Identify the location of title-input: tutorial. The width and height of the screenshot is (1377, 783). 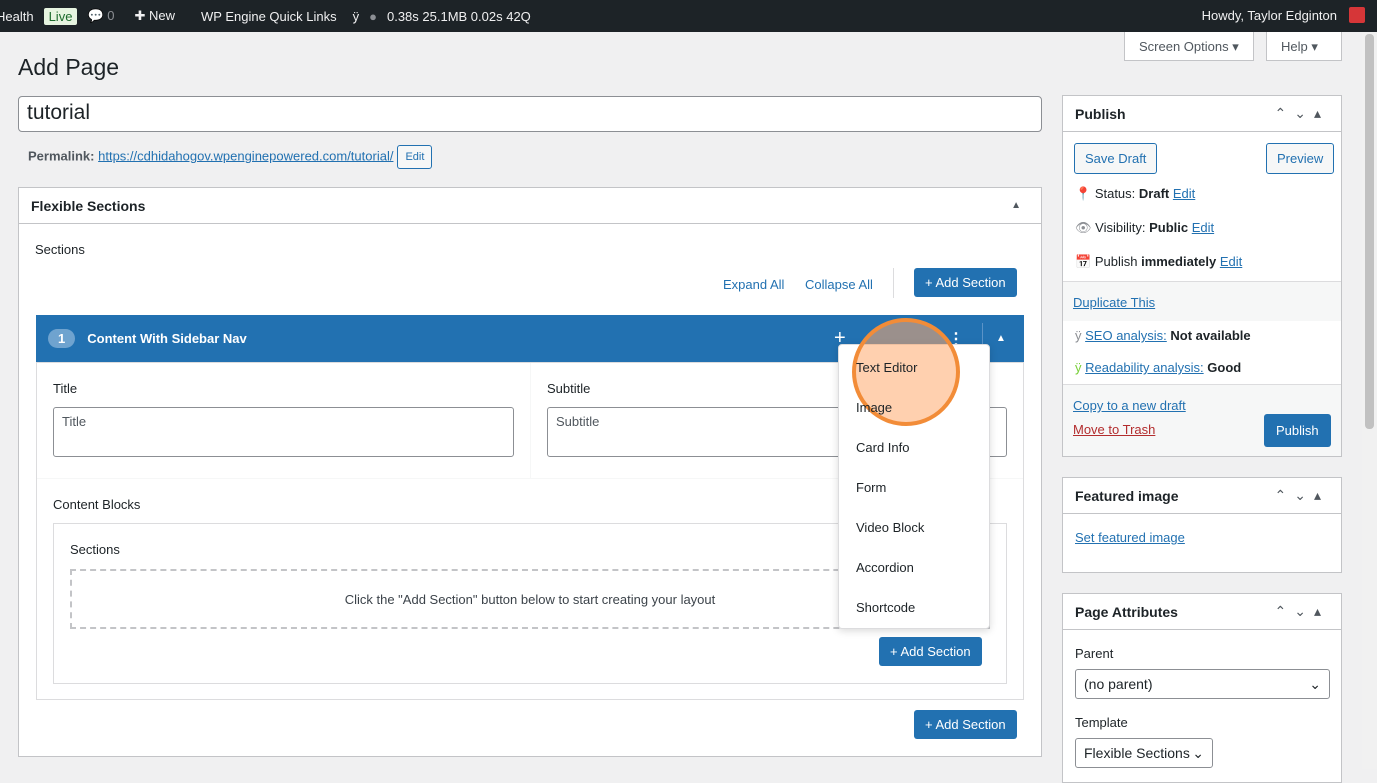
(530, 114).